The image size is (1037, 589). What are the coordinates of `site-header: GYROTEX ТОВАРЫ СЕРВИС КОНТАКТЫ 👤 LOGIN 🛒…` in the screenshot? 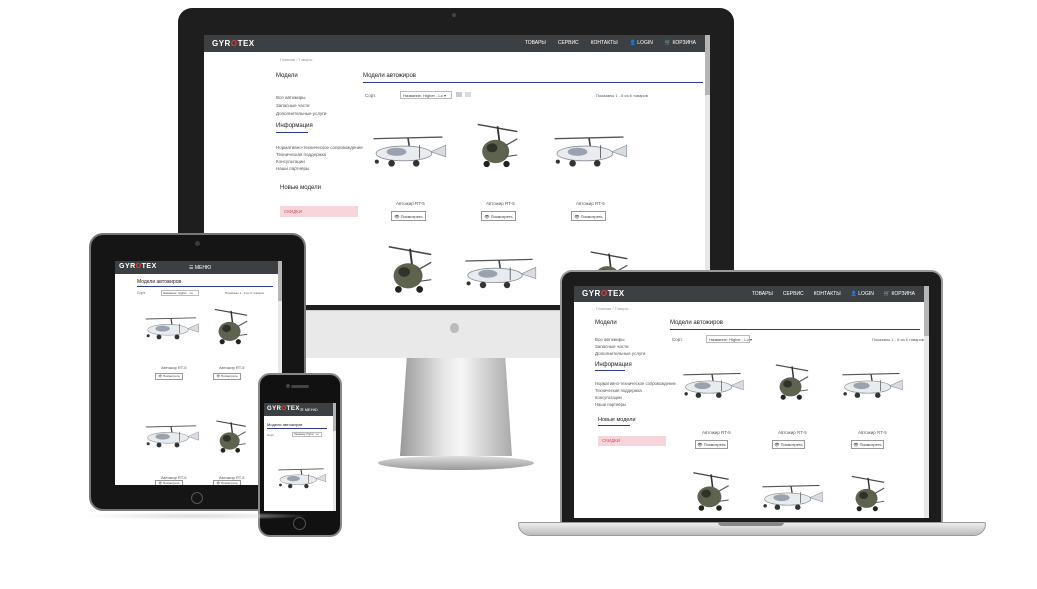 It's located at (751, 294).